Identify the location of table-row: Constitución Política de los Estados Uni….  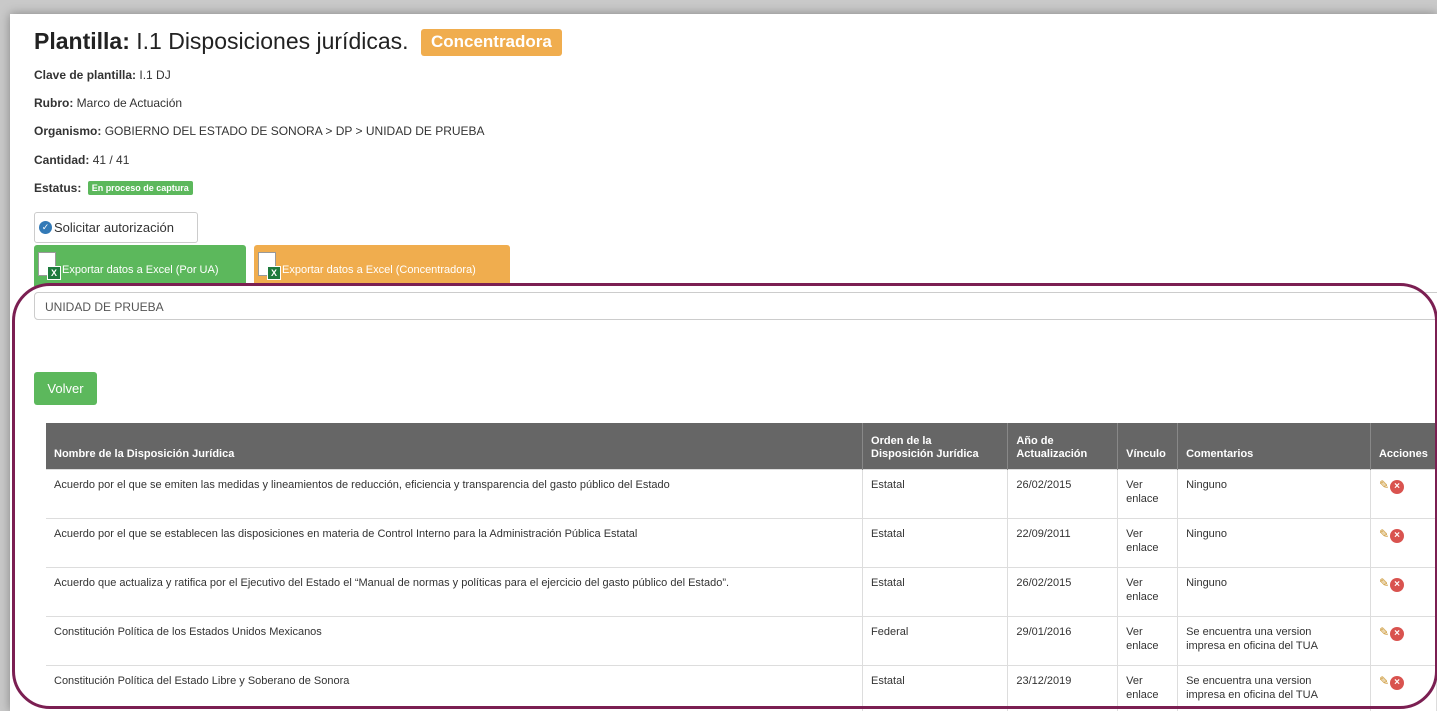
(741, 640).